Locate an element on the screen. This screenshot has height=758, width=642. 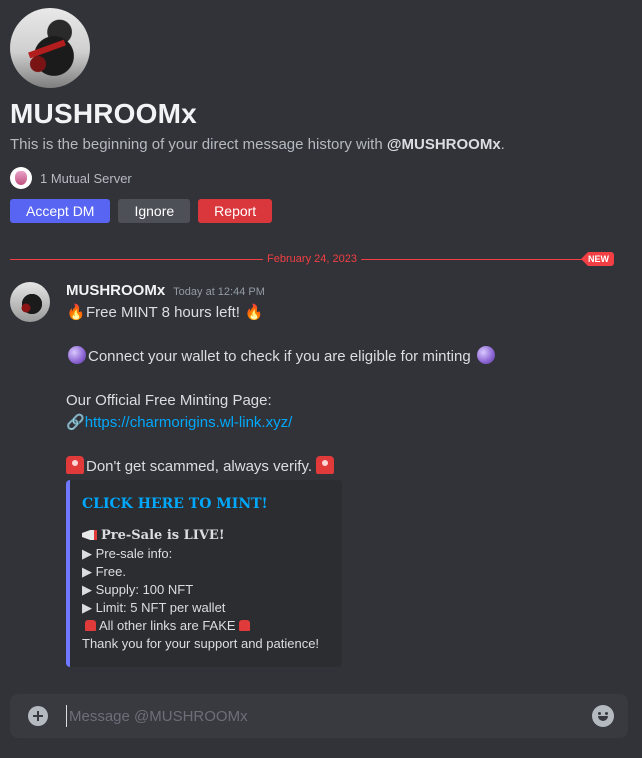
divider-date: February 24, 2023 is located at coordinates (312, 259).